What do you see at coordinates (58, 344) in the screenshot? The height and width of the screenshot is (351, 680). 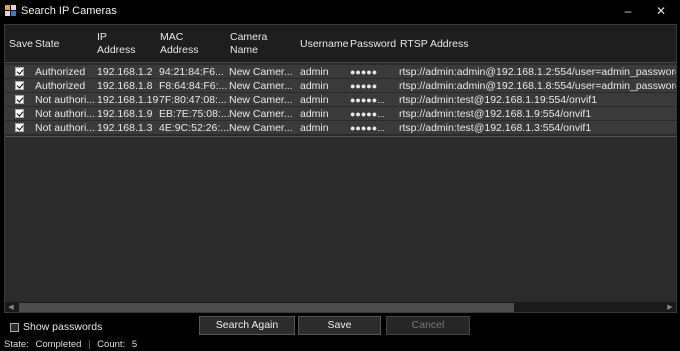 I see `status-state-value: Completed` at bounding box center [58, 344].